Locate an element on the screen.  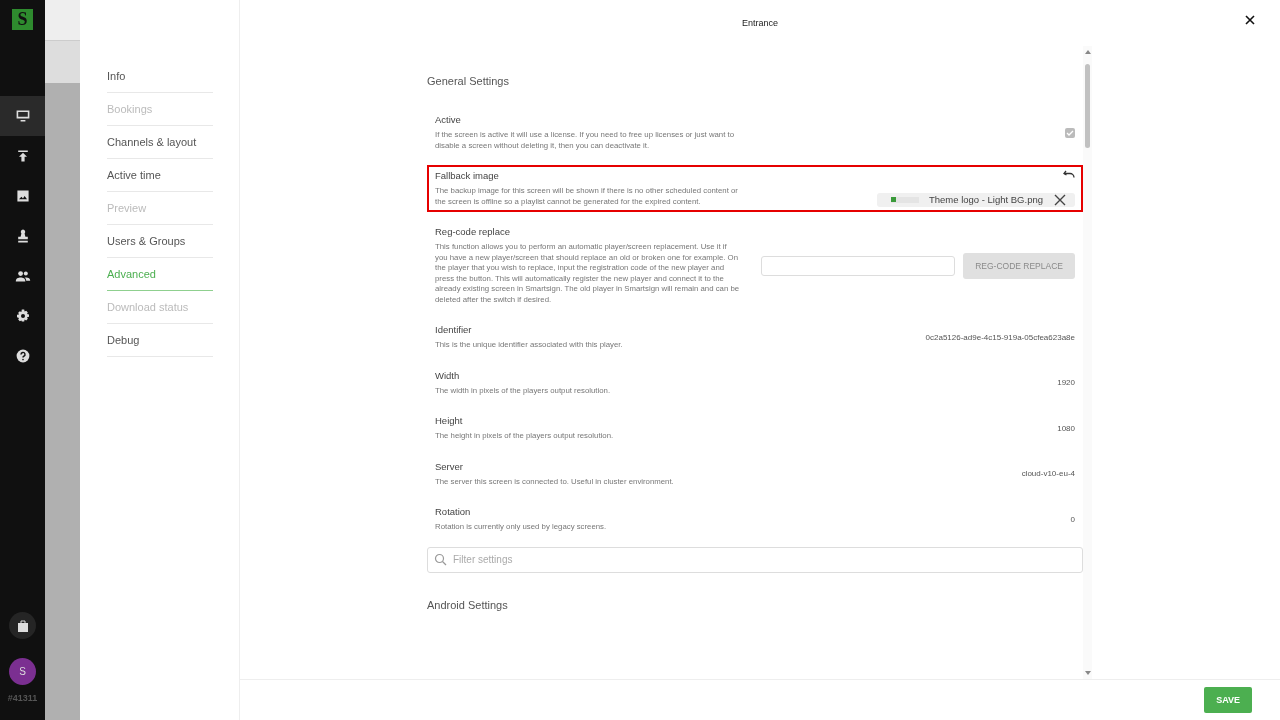
section-title: Android Settings is located at coordinates (468, 604).